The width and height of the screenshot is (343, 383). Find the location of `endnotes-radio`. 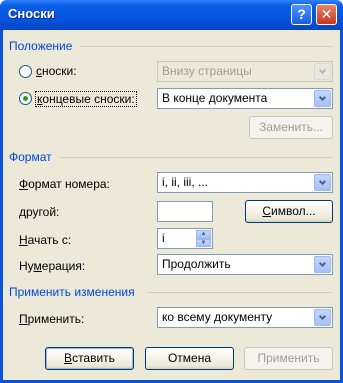

endnotes-radio is located at coordinates (25, 98).